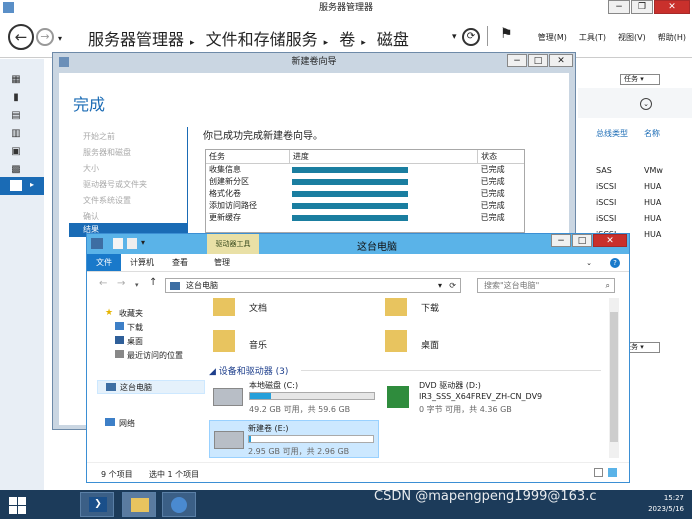  Describe the element at coordinates (91, 168) in the screenshot. I see `step-size: 大小` at that location.